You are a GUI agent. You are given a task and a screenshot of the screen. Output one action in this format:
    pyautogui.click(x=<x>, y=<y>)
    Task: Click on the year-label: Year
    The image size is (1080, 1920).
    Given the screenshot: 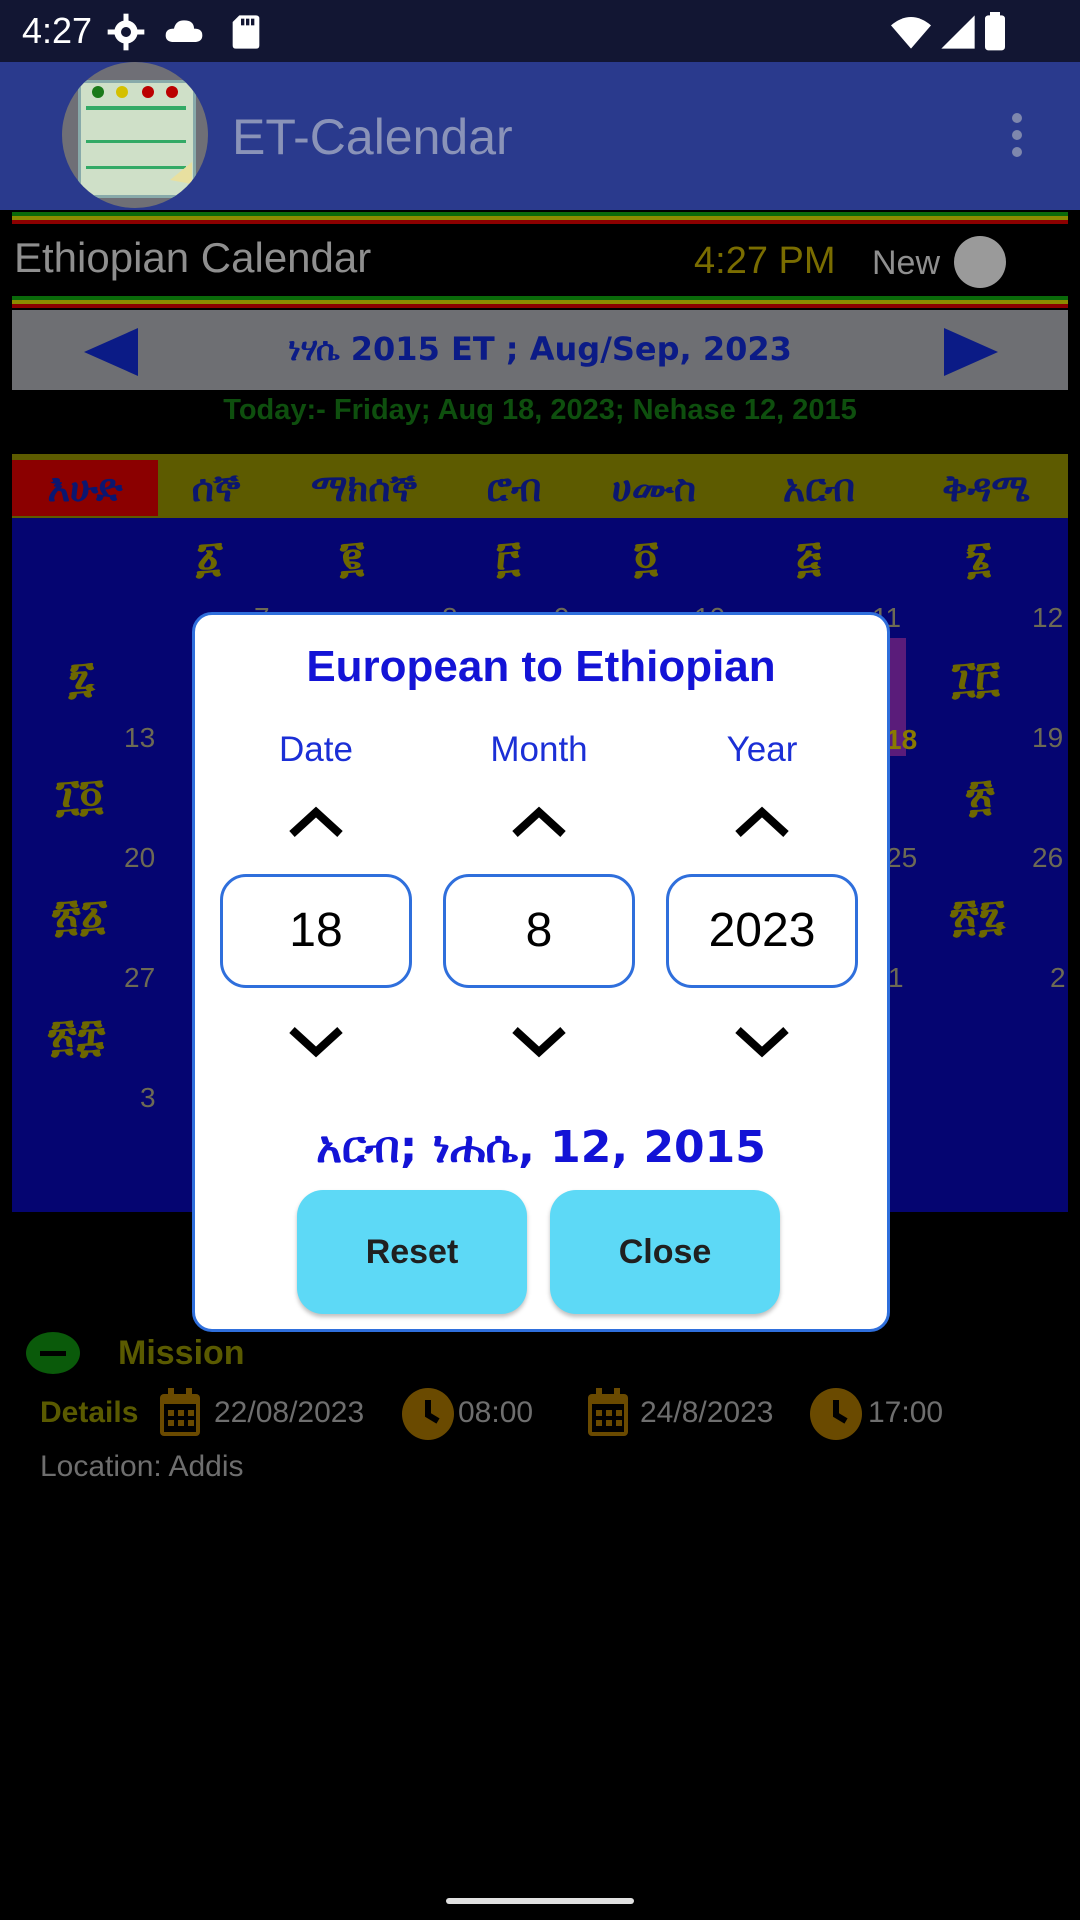 What is the action you would take?
    pyautogui.click(x=762, y=749)
    